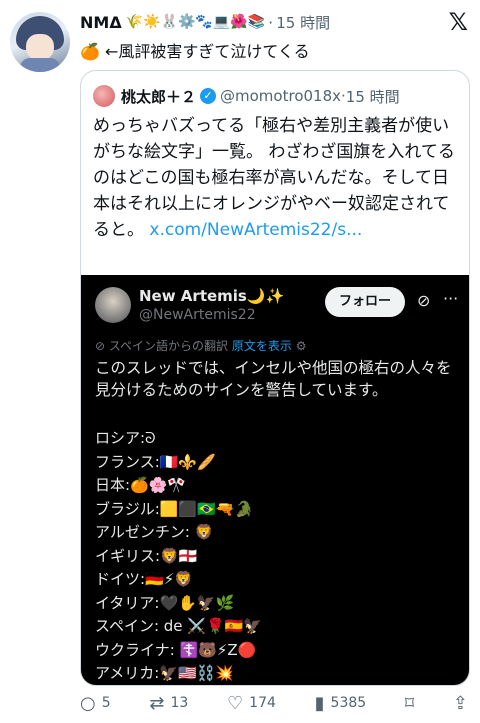 Image resolution: width=480 pixels, height=723 pixels. Describe the element at coordinates (458, 22) in the screenshot. I see `x-logo-icon: 𝕏` at that location.